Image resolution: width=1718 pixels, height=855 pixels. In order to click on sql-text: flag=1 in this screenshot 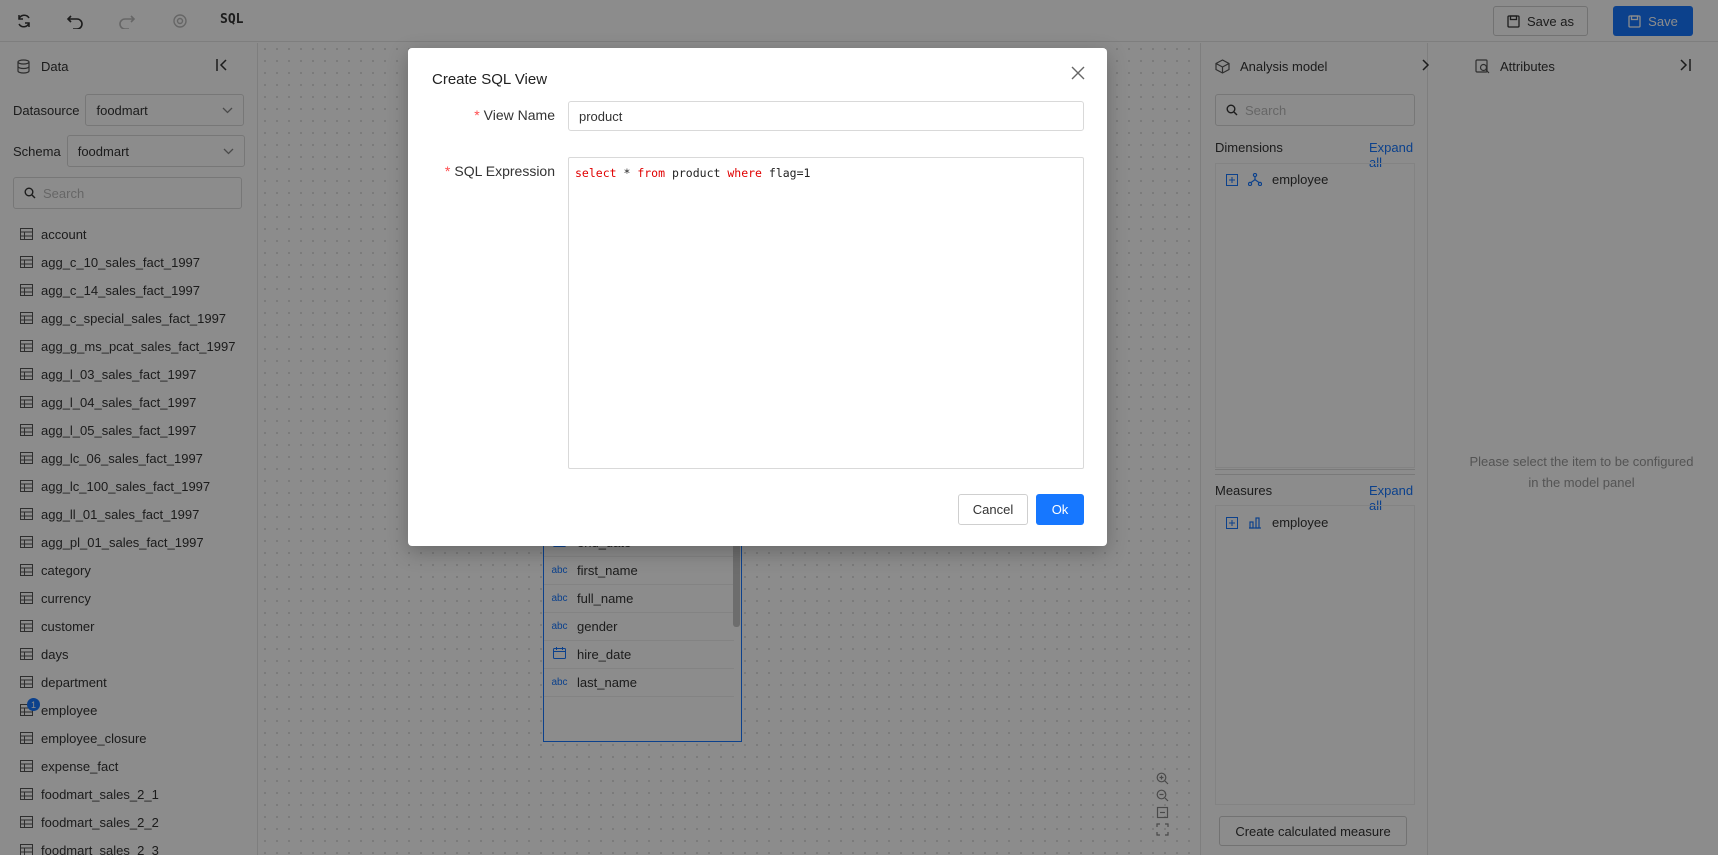, I will do `click(786, 173)`.